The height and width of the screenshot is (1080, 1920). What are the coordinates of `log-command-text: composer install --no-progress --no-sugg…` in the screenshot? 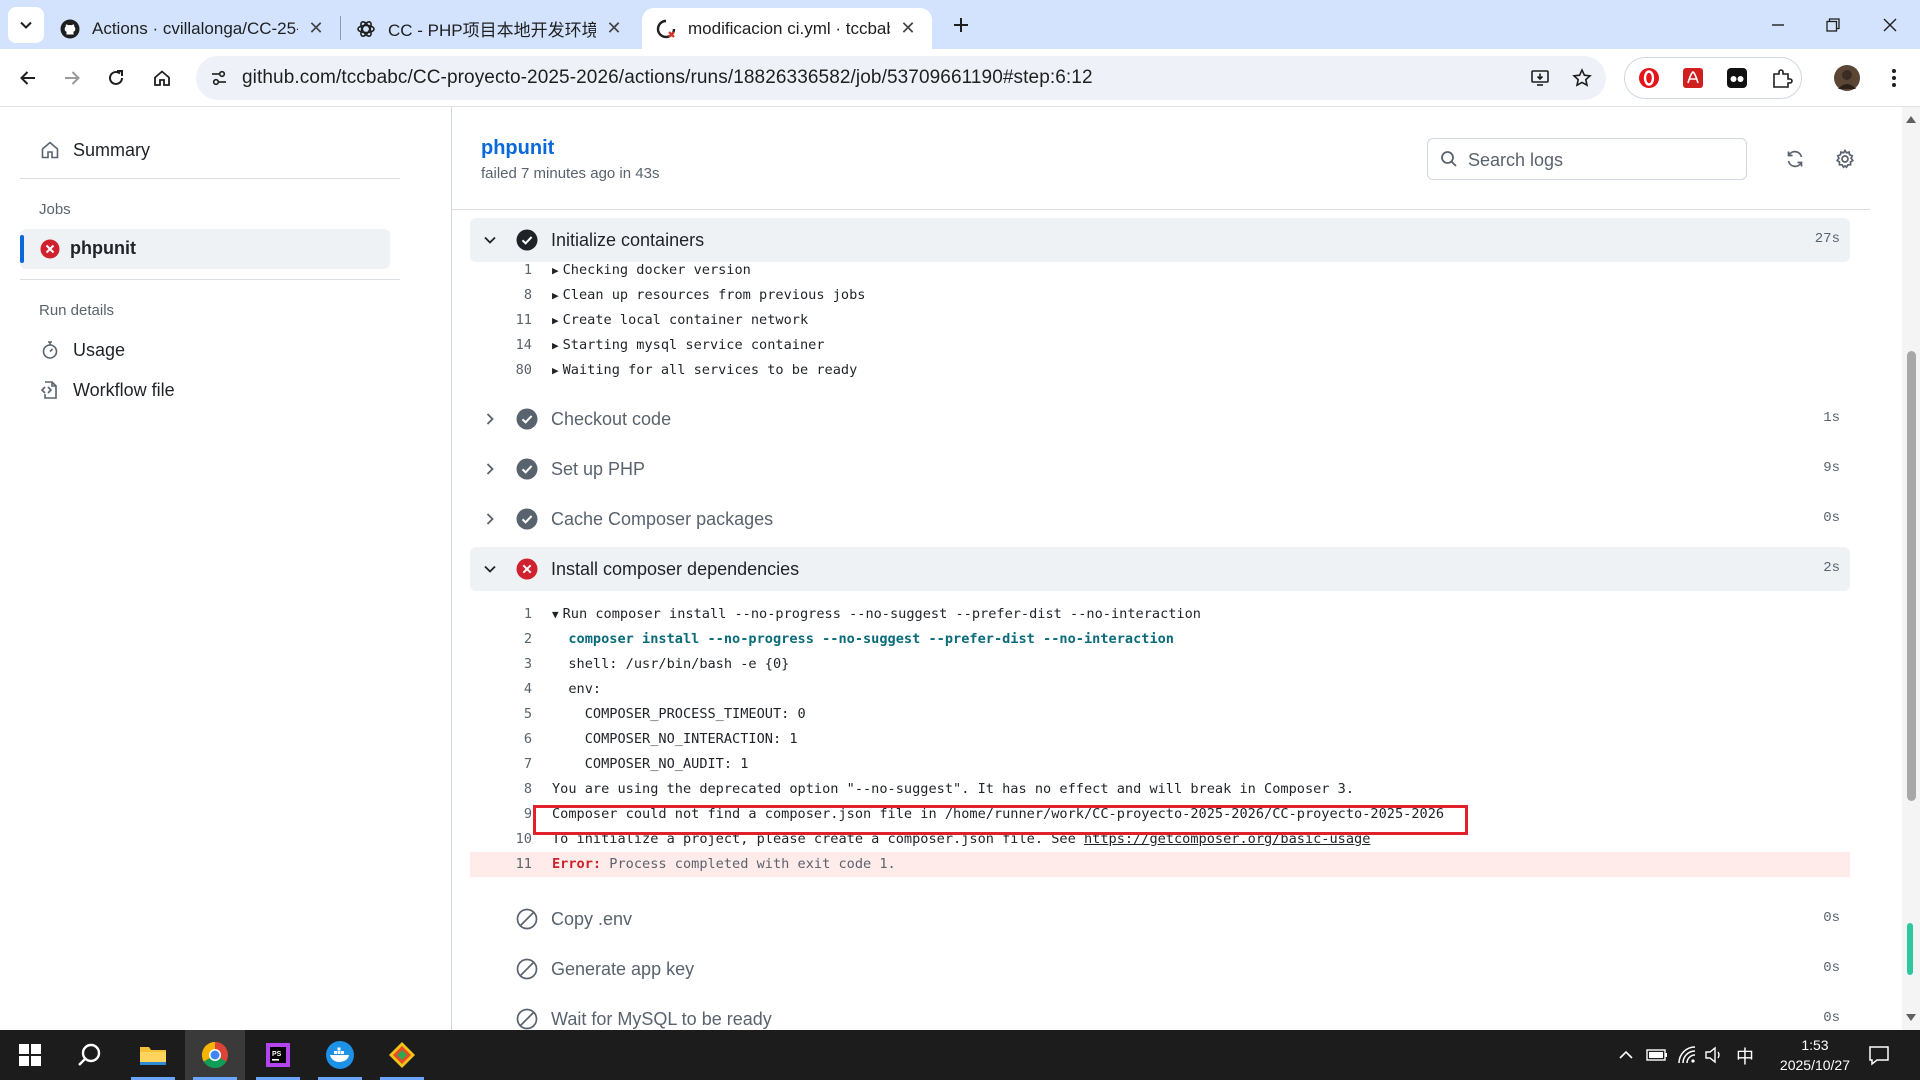 It's located at (863, 639).